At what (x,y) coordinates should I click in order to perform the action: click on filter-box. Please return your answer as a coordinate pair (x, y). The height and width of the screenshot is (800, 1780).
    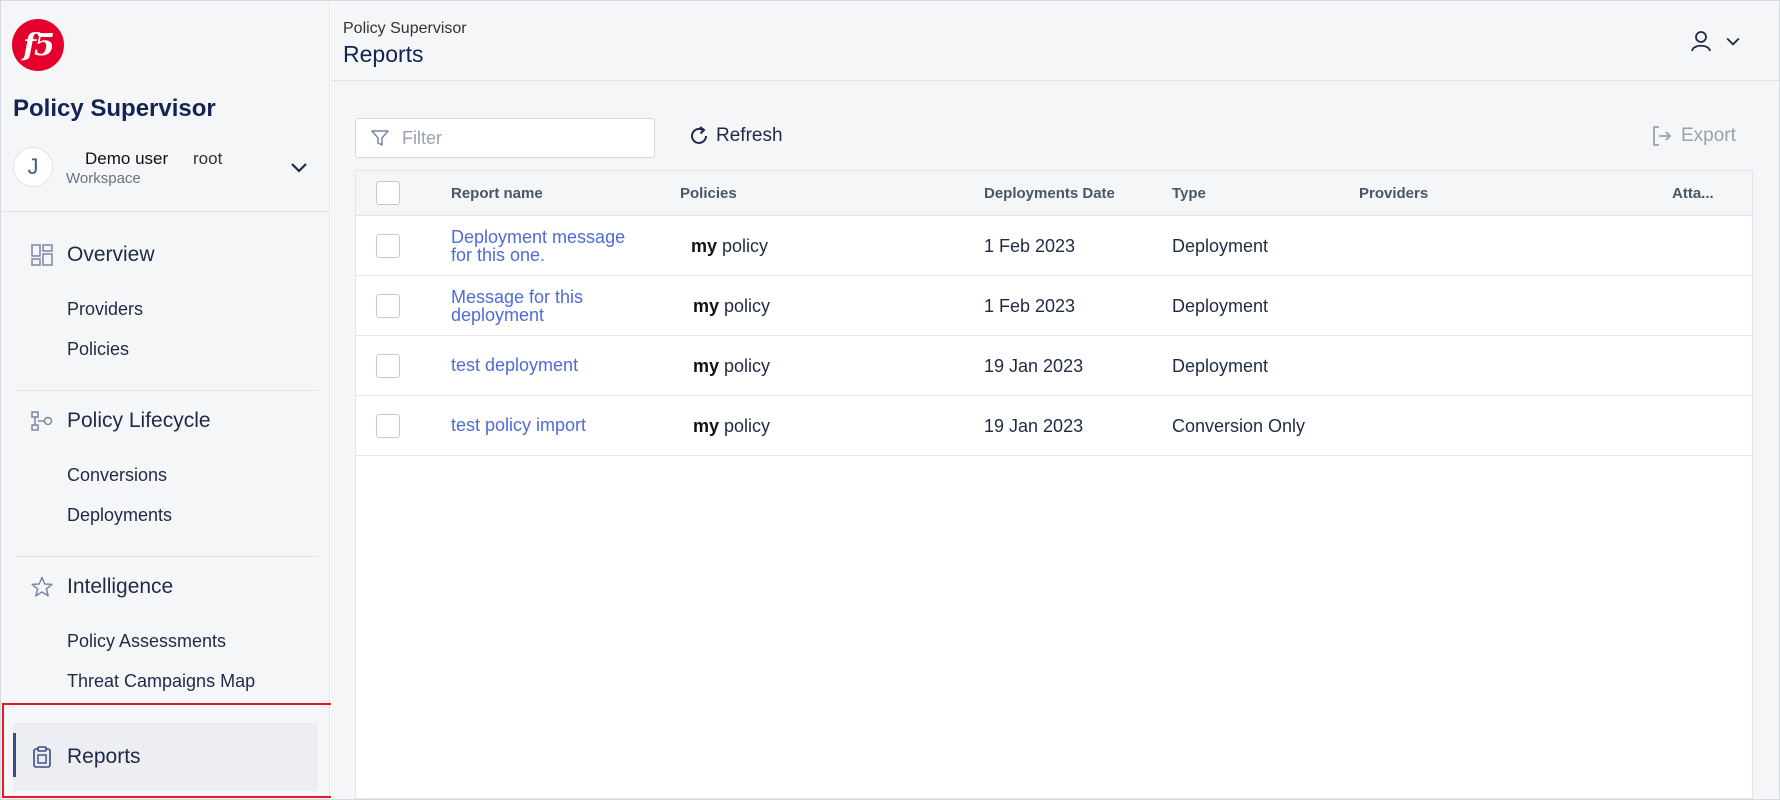
    Looking at the image, I should click on (505, 138).